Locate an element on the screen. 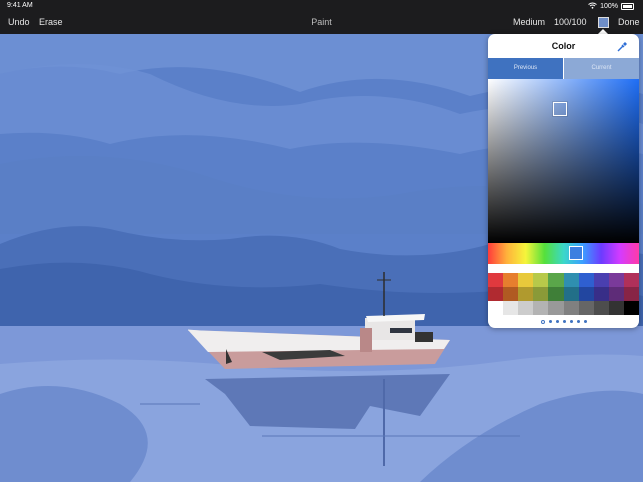  brush-size-button: Medium is located at coordinates (529, 22).